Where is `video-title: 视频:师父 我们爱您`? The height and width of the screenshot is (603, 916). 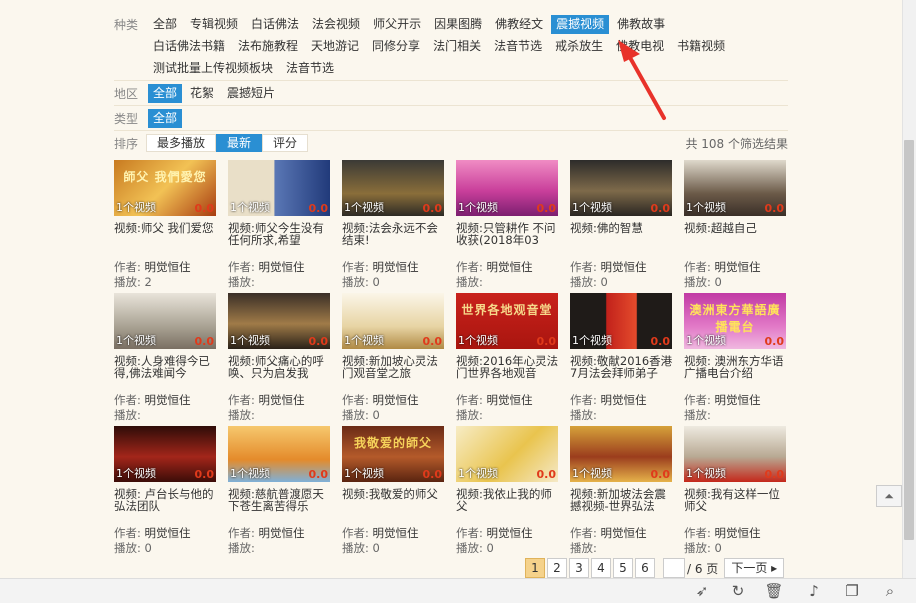
video-title: 视频:师父 我们爱您 is located at coordinates (166, 241).